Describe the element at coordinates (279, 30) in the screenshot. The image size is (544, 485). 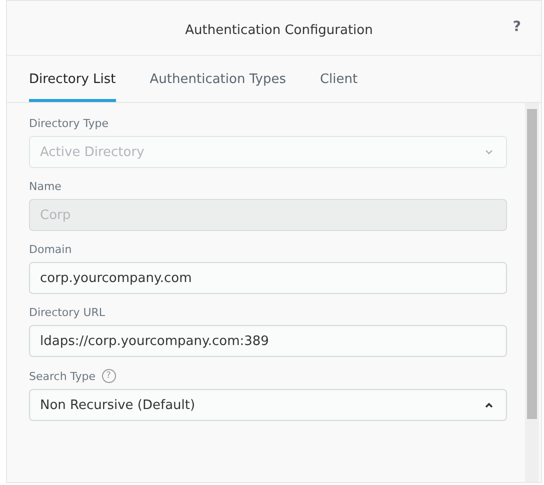
I see `dialog-title: Authentication Configuration` at that location.